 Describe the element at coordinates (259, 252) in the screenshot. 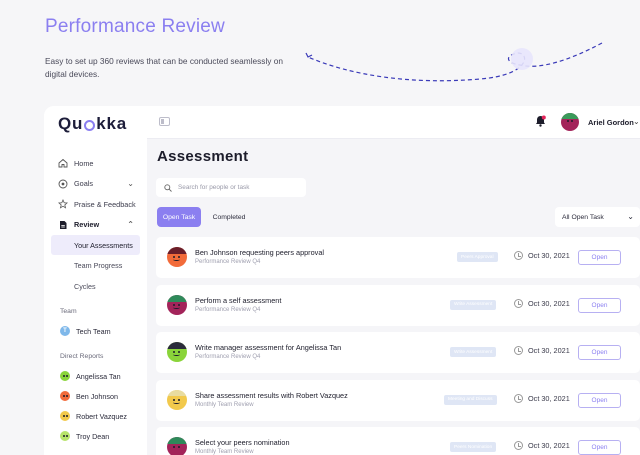

I see `task-title: Ben Johnson requesting peers approval` at that location.